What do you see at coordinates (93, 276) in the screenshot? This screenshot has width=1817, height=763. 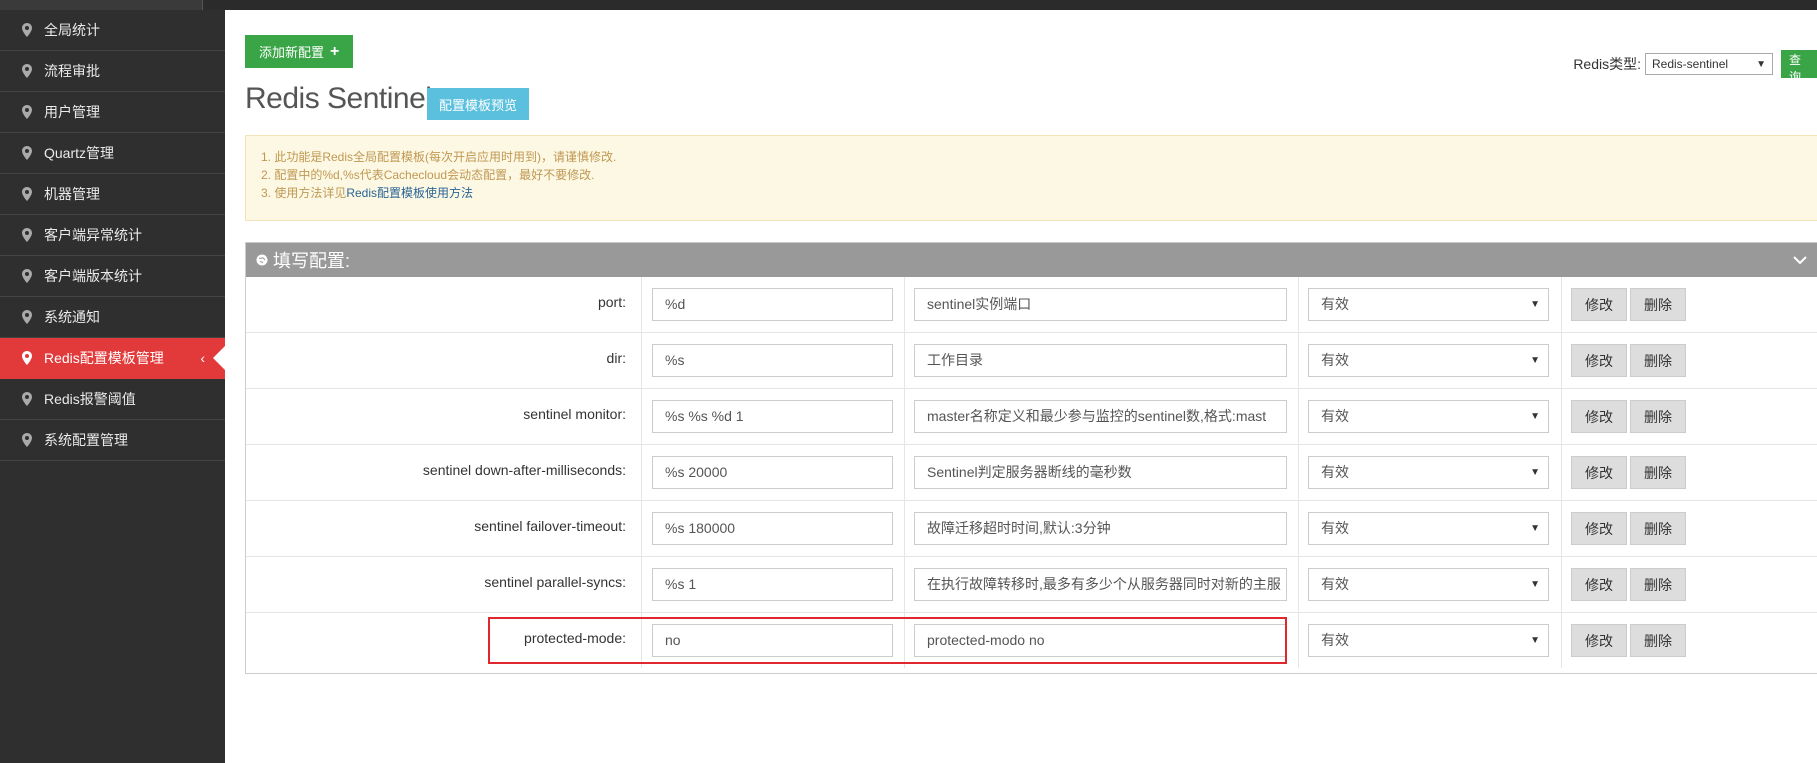 I see `sidebar-item-label: 客户端版本统计` at bounding box center [93, 276].